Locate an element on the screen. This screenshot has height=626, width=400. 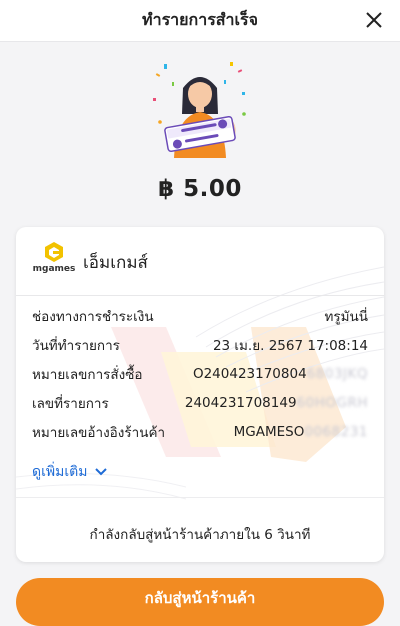
mgames-logo-icon is located at coordinates (54, 252).